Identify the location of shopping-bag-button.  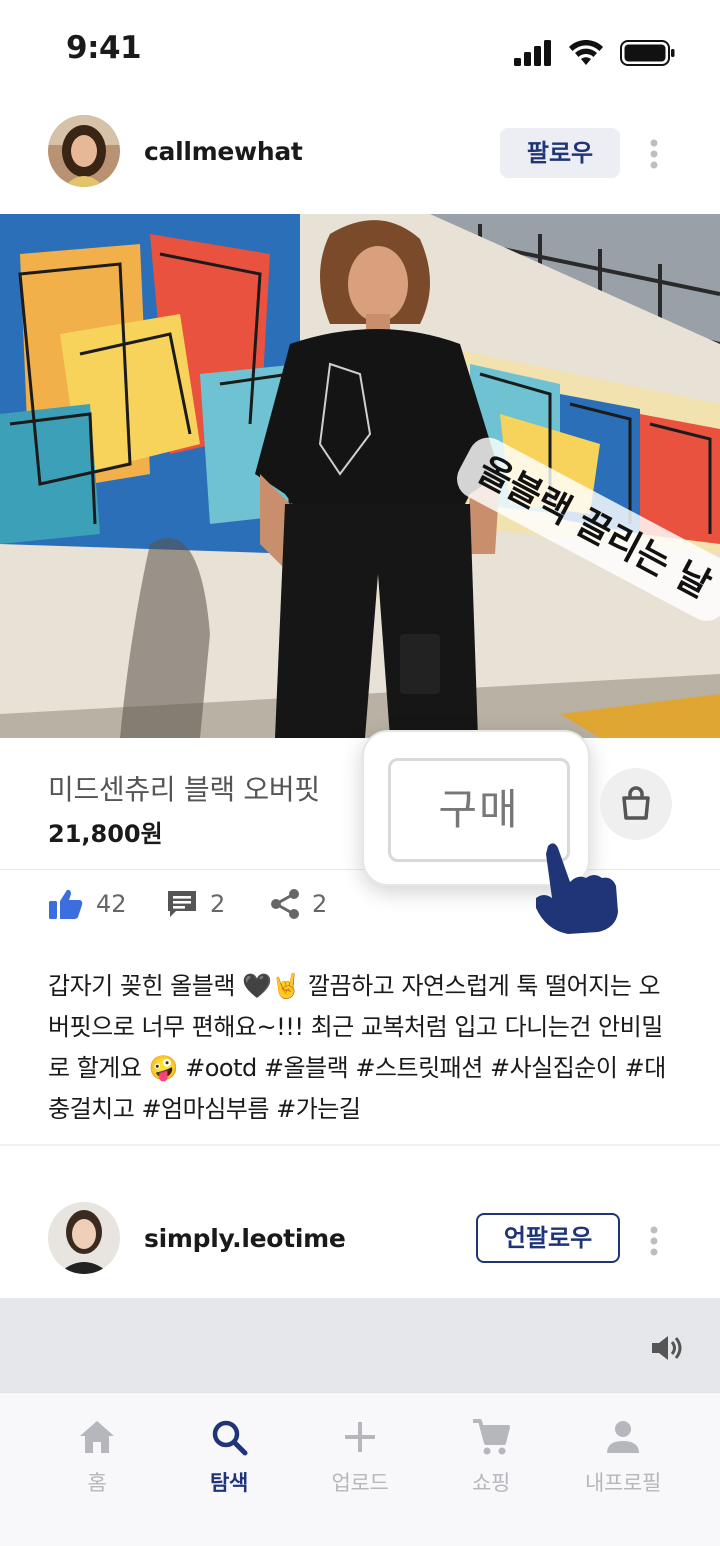
(636, 804).